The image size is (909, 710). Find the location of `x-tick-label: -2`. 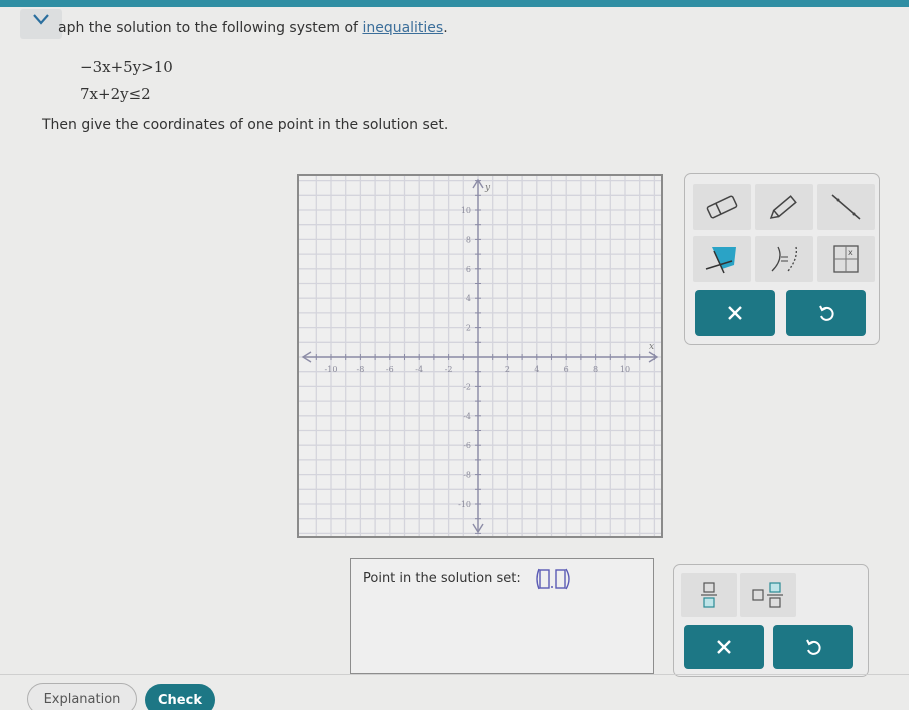

x-tick-label: -2 is located at coordinates (449, 369).